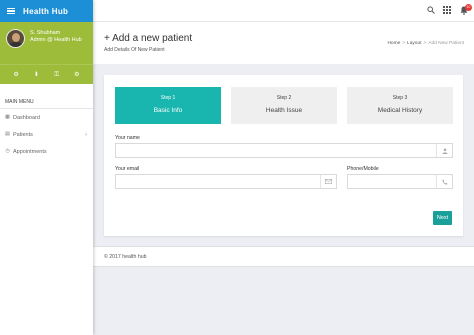 This screenshot has height=335, width=474. I want to click on apps-grid-icon, so click(447, 11).